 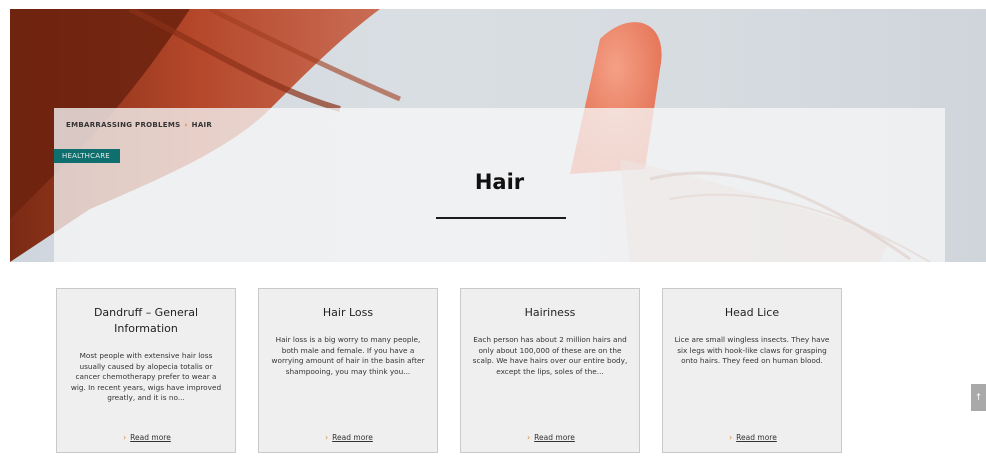 What do you see at coordinates (499, 182) in the screenshot?
I see `page-title: Hair` at bounding box center [499, 182].